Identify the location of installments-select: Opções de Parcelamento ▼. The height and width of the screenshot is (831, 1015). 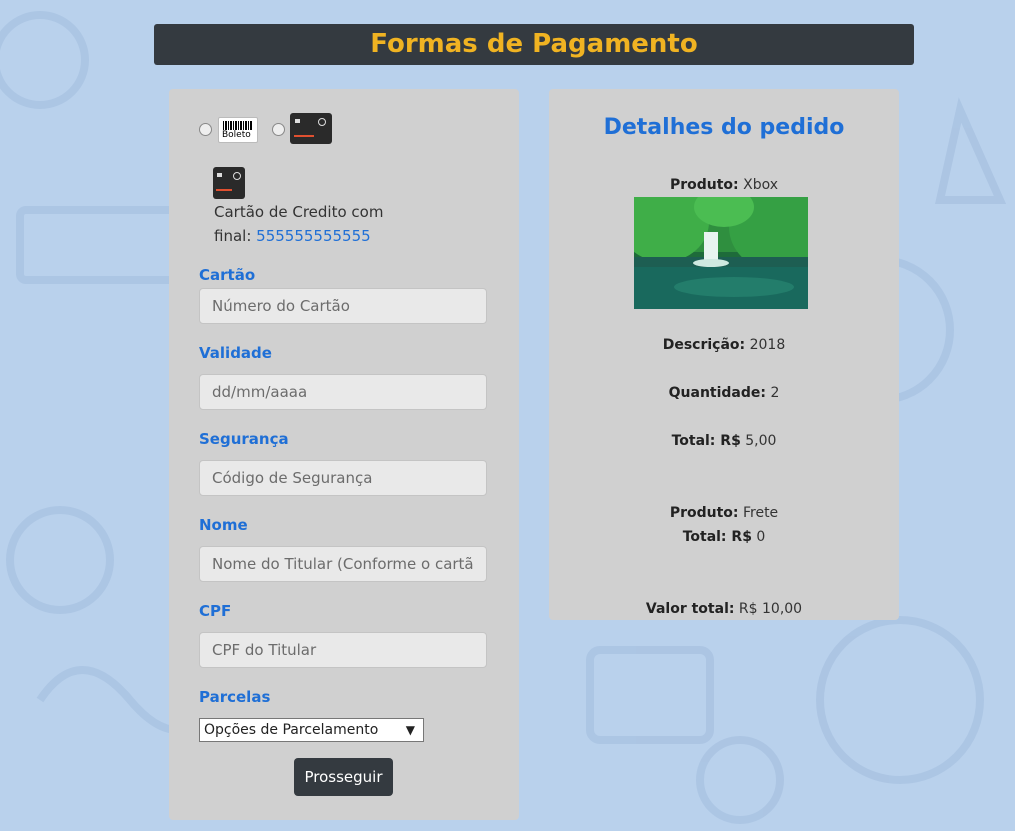
(311, 730).